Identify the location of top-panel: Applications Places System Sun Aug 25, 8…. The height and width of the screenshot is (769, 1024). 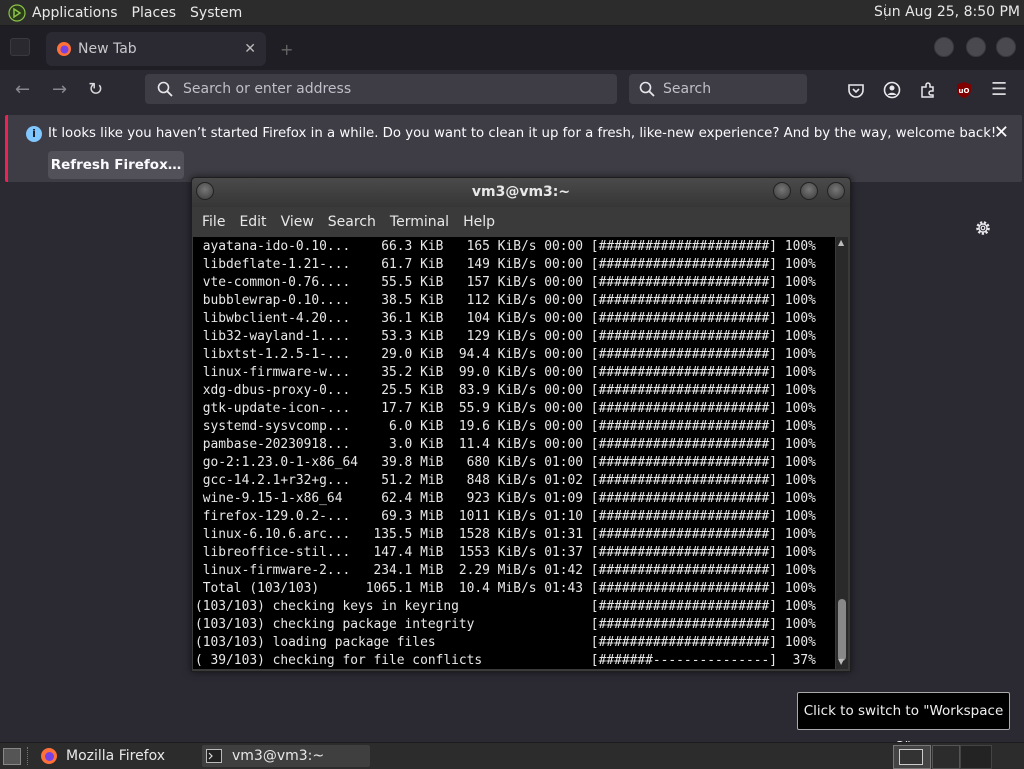
(512, 13).